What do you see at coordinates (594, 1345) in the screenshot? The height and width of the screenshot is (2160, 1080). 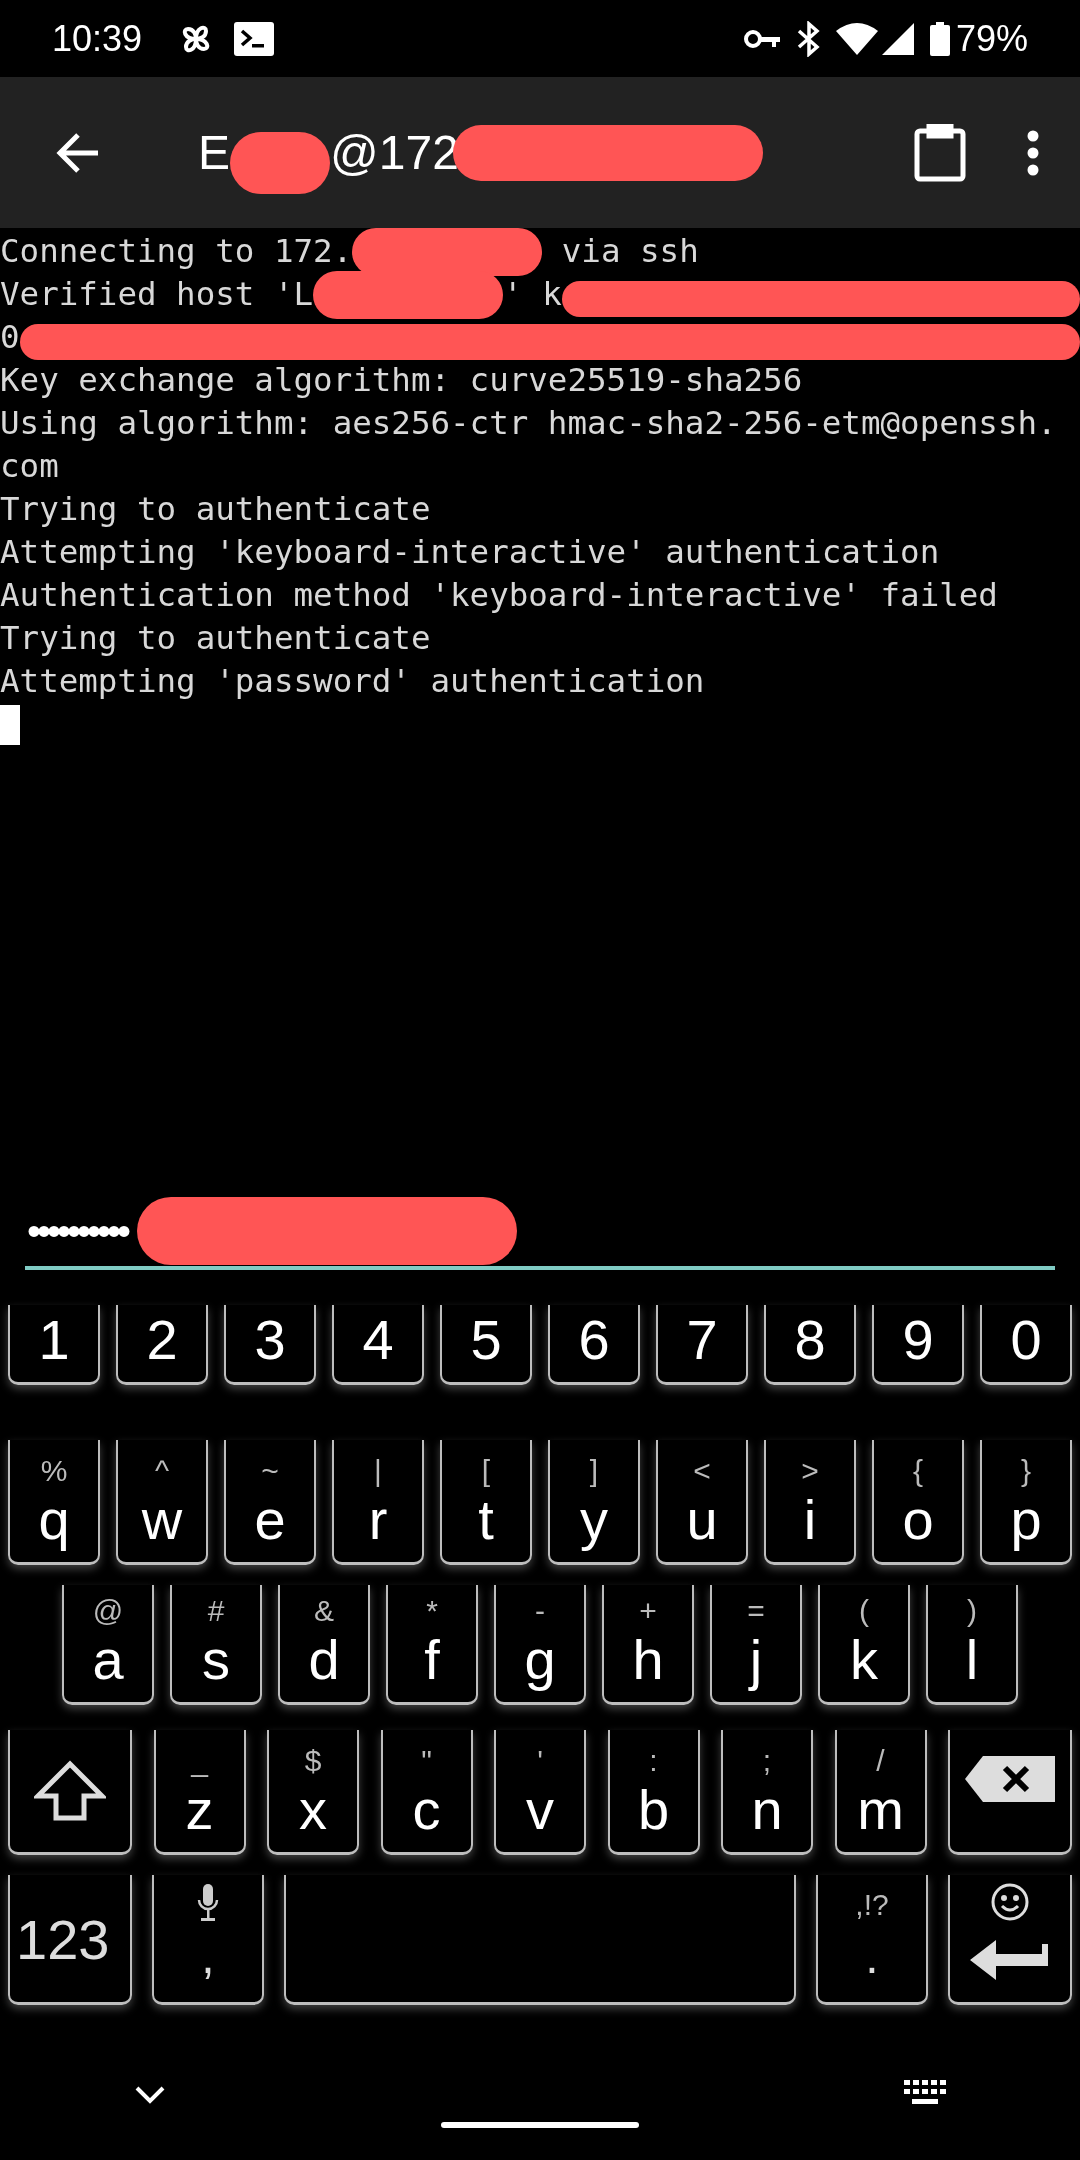 I see `key: 6` at bounding box center [594, 1345].